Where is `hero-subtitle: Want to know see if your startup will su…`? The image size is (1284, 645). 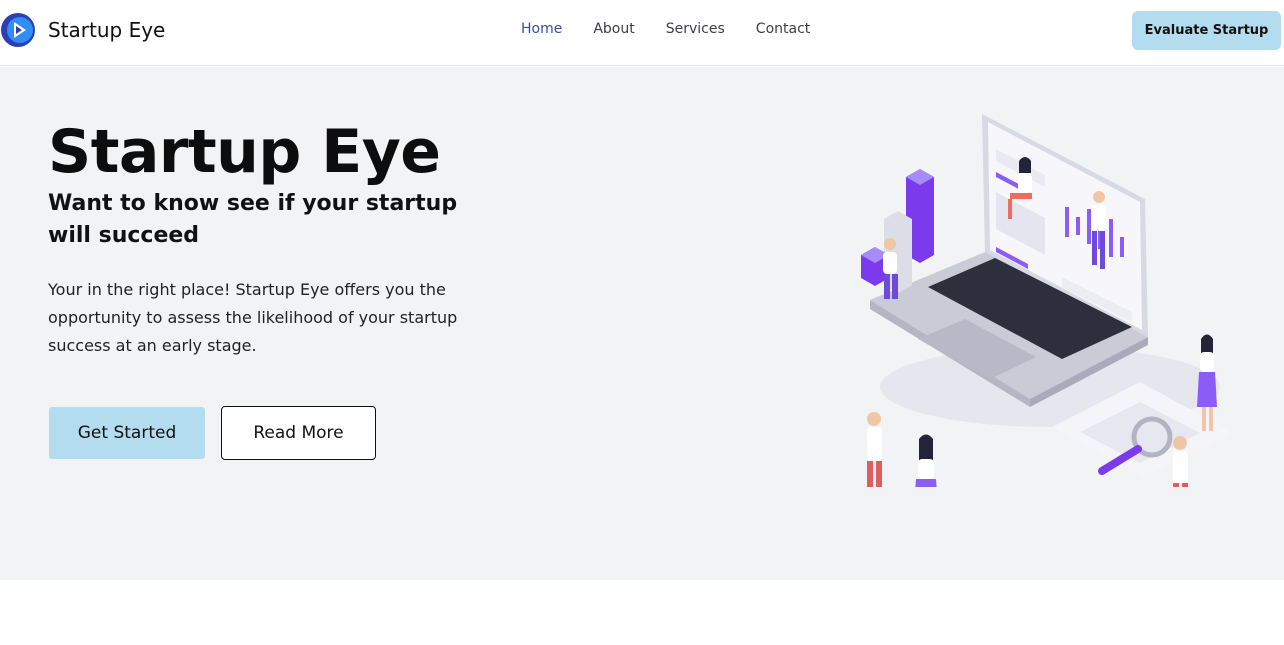
hero-subtitle: Want to know see if your startup will su… is located at coordinates (253, 219).